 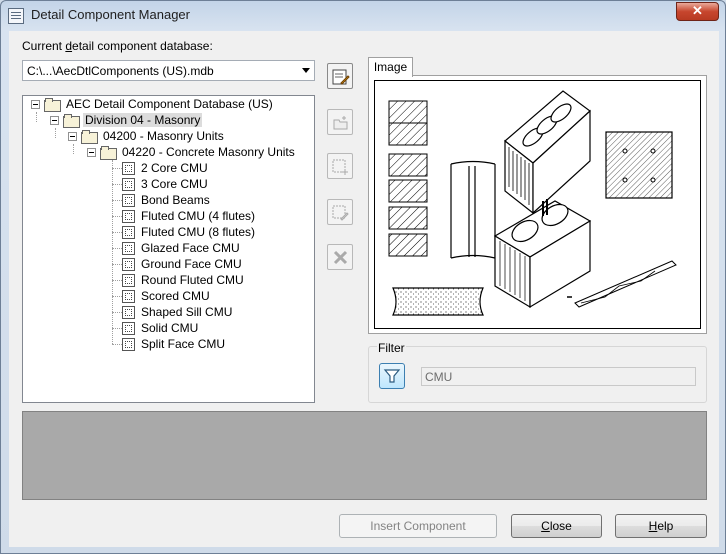 I want to click on filter-label: Filter, so click(x=391, y=348).